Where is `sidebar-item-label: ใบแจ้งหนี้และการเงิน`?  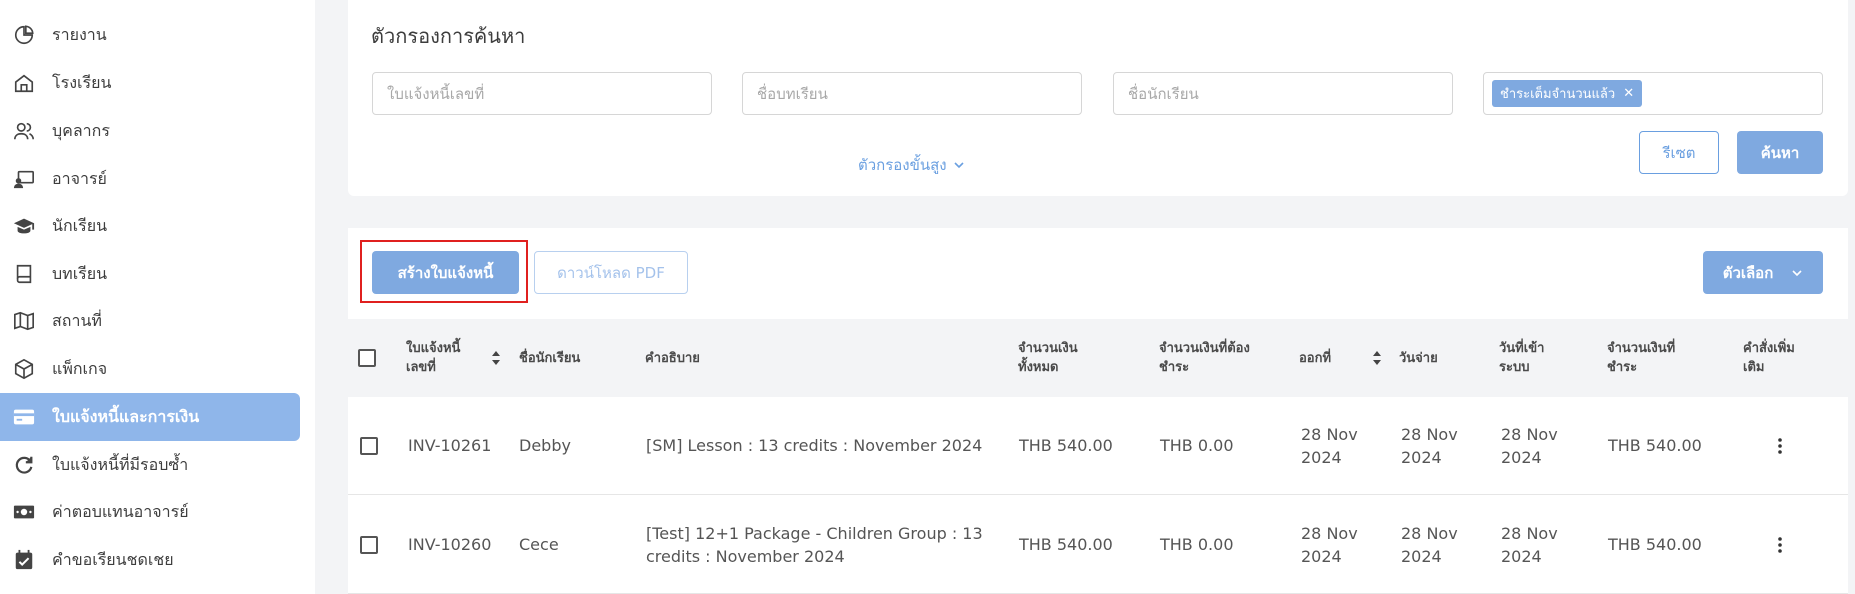 sidebar-item-label: ใบแจ้งหนี้และการเงิน is located at coordinates (126, 416).